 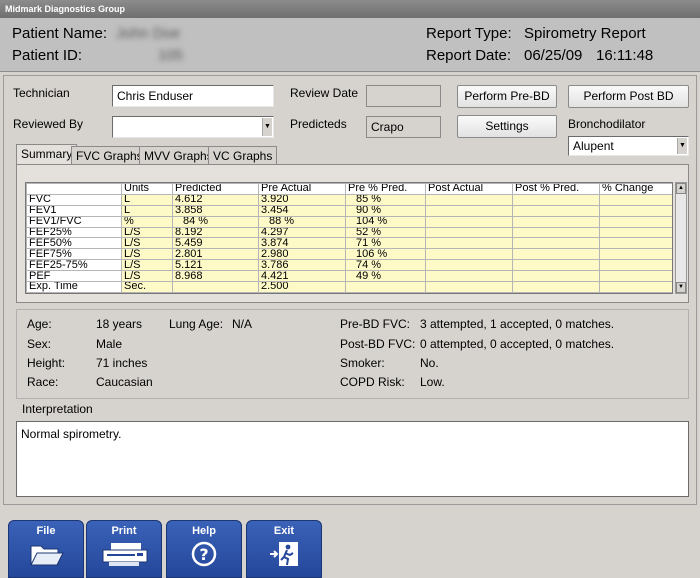 I want to click on table-cell: 90 %, so click(x=385, y=210).